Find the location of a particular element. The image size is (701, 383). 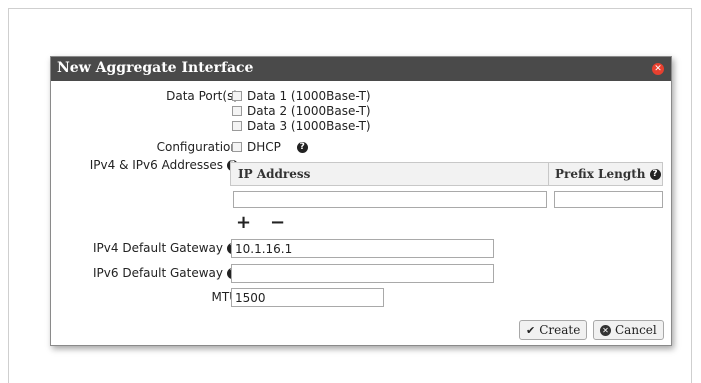

ipv6-gateway-label-text: IPv6 Default Gateway is located at coordinates (158, 273).